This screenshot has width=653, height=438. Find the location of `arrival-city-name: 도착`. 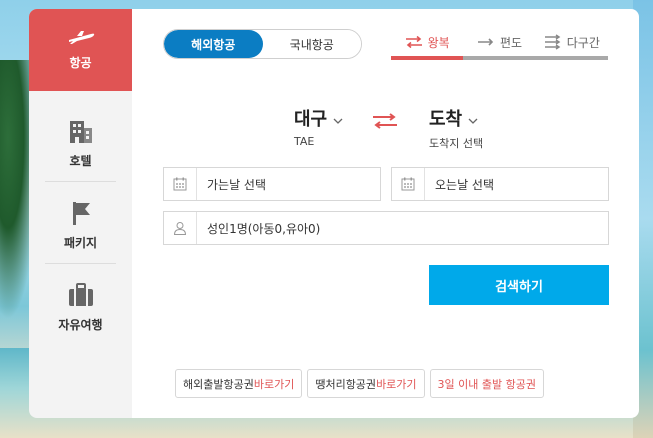

arrival-city-name: 도착 is located at coordinates (446, 119).